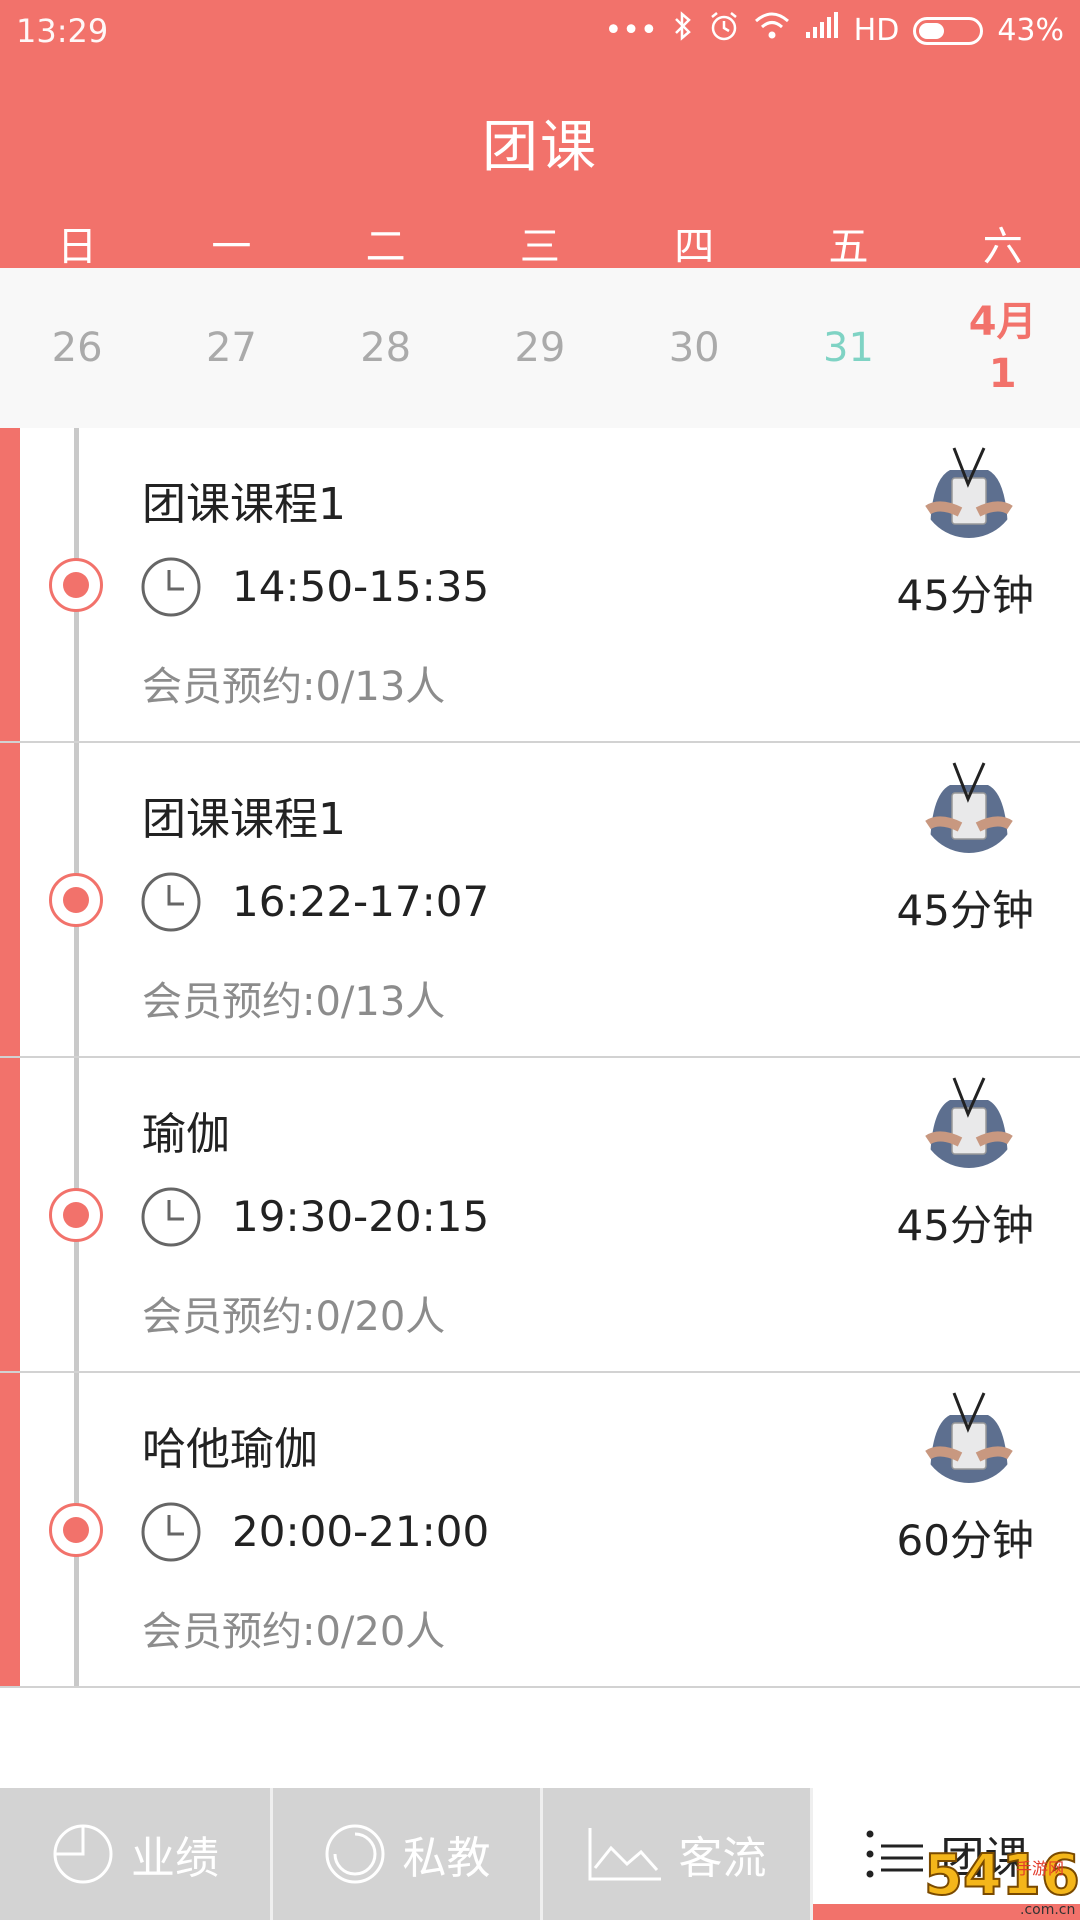 The height and width of the screenshot is (1920, 1080). Describe the element at coordinates (948, 30) in the screenshot. I see `battery-icon` at that location.